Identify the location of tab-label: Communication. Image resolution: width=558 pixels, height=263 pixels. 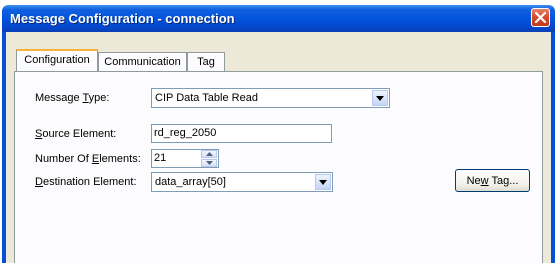
(142, 62).